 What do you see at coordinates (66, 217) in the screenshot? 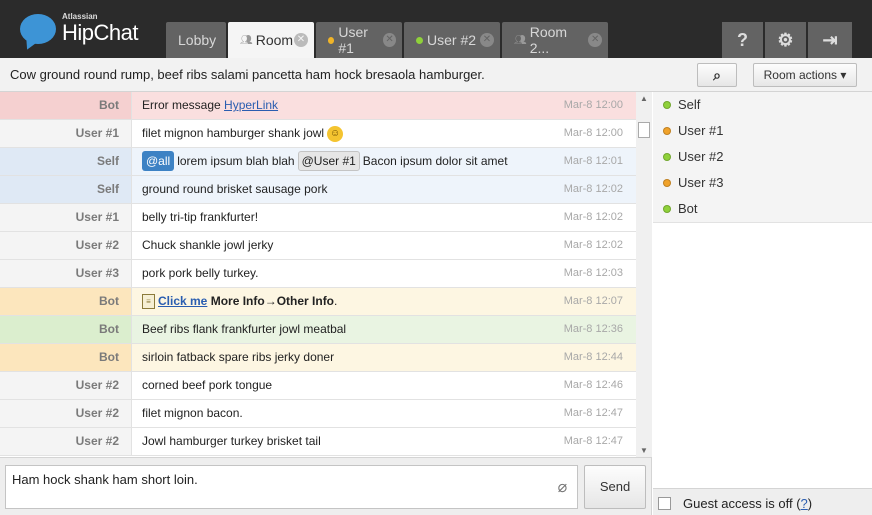
I see `sender-name: User #1` at bounding box center [66, 217].